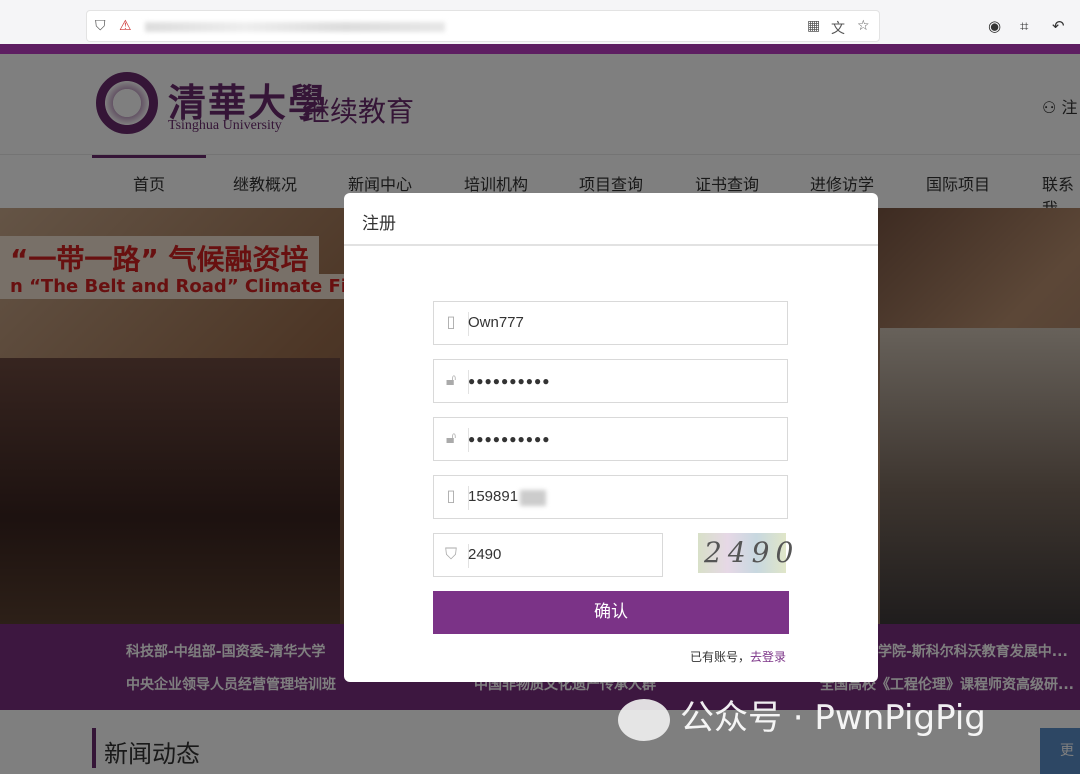  I want to click on captcha-image: 2490, so click(745, 553).